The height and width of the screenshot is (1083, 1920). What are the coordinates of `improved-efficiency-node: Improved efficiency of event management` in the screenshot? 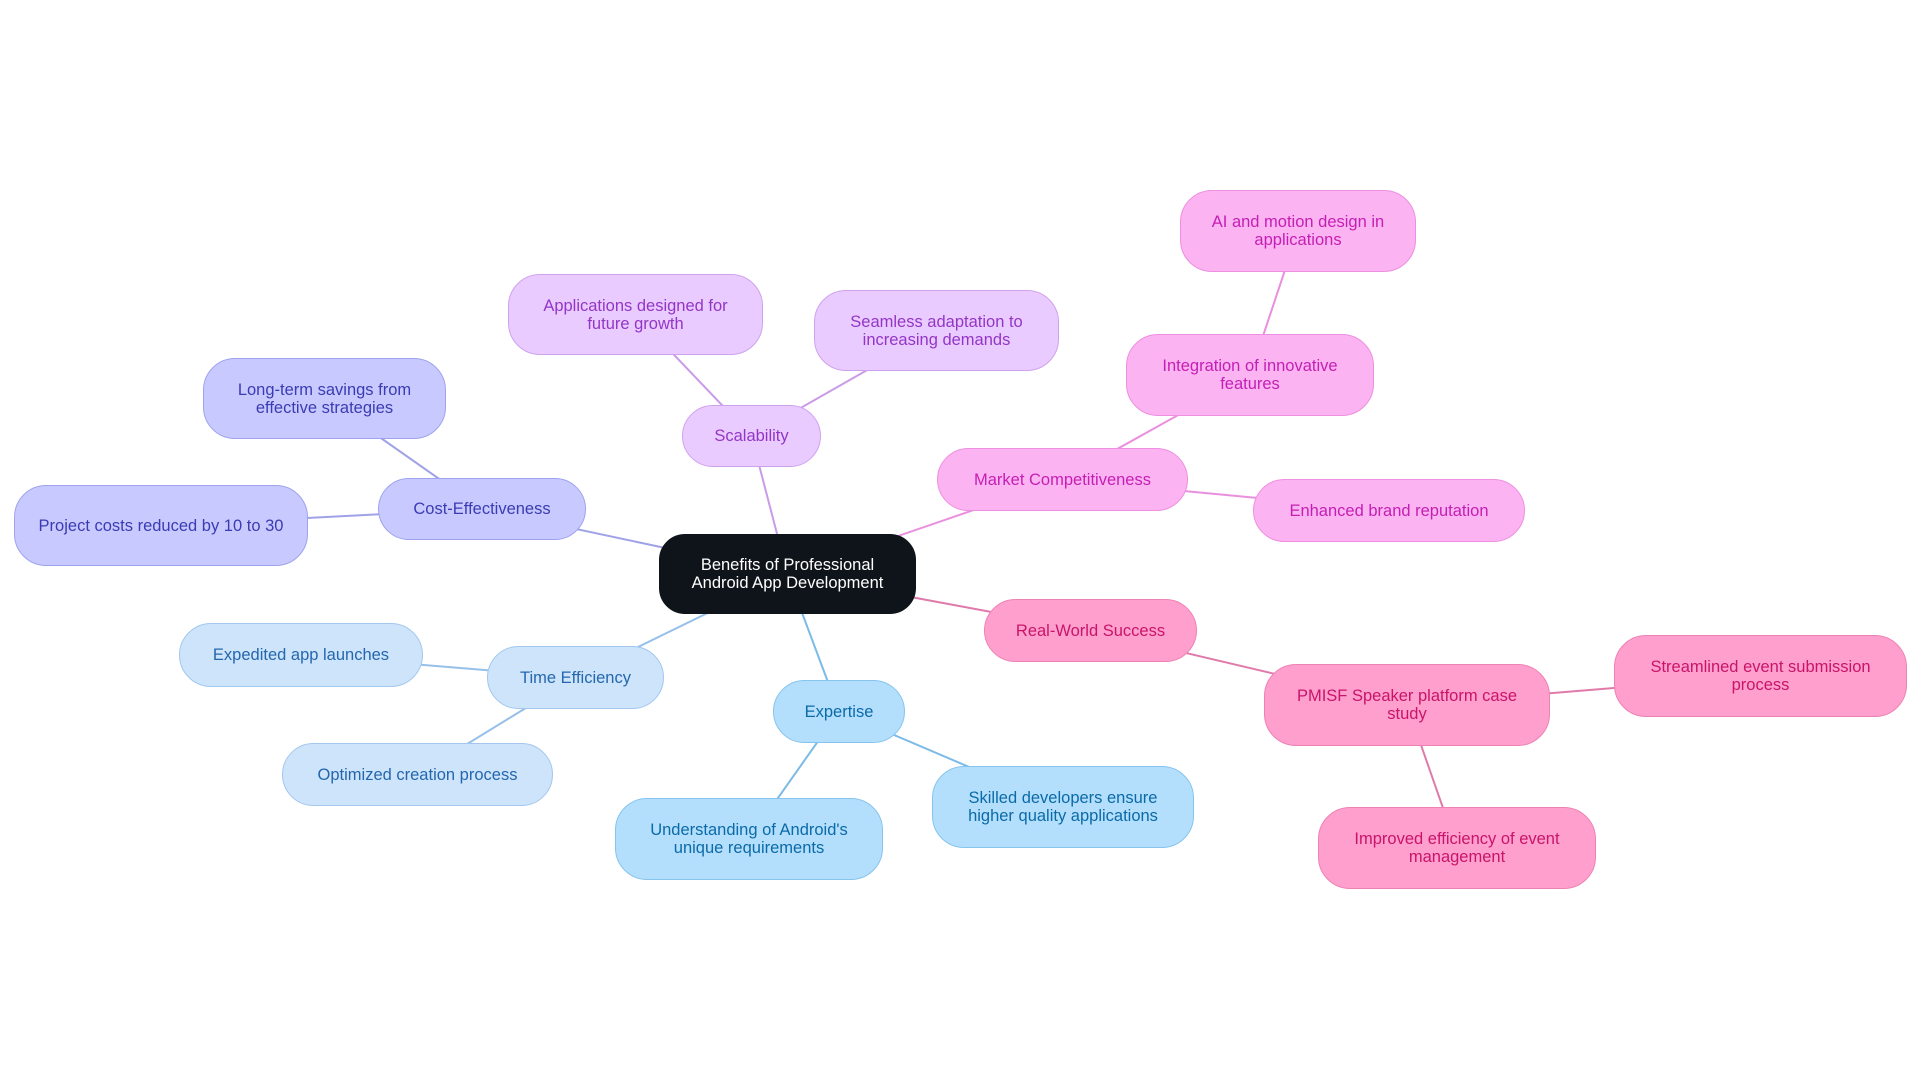 It's located at (1457, 848).